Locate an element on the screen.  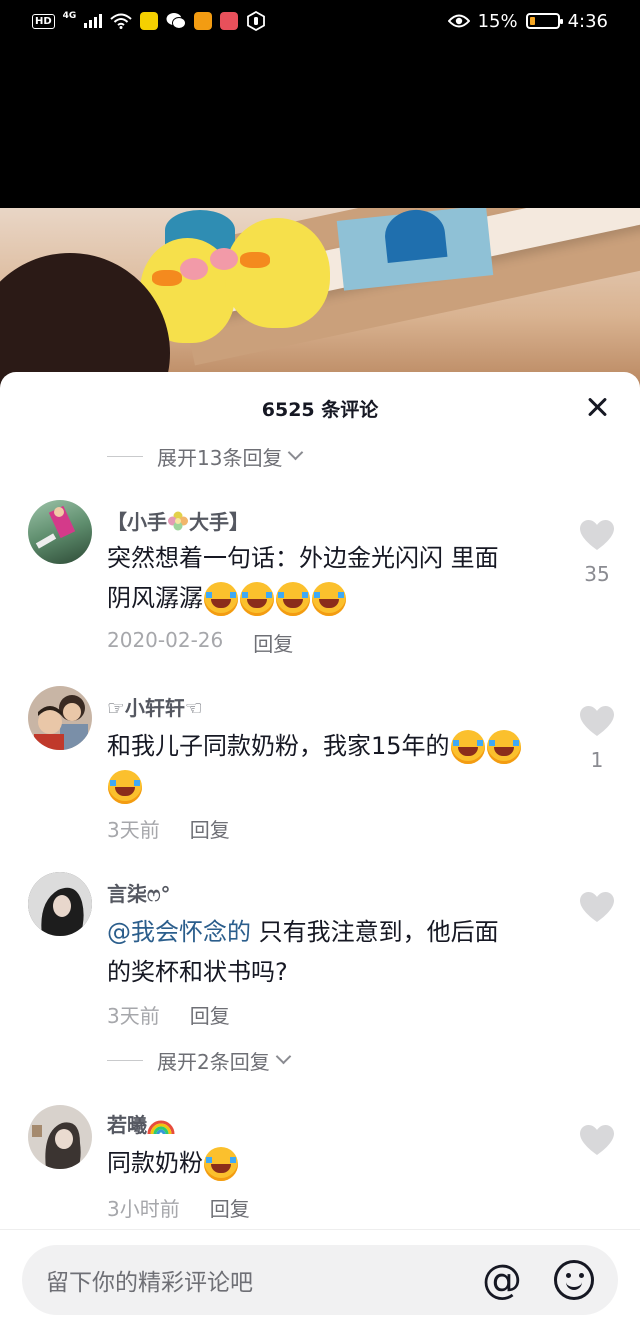
app-notification-icon is located at coordinates (149, 21).